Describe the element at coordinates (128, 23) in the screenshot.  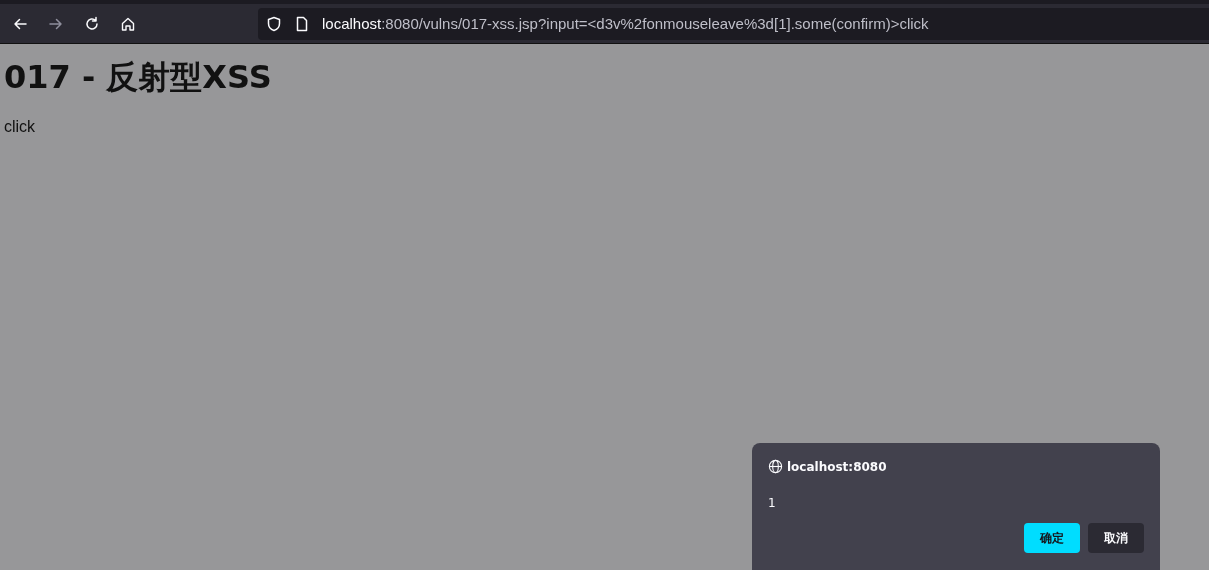
I see `home-icon` at that location.